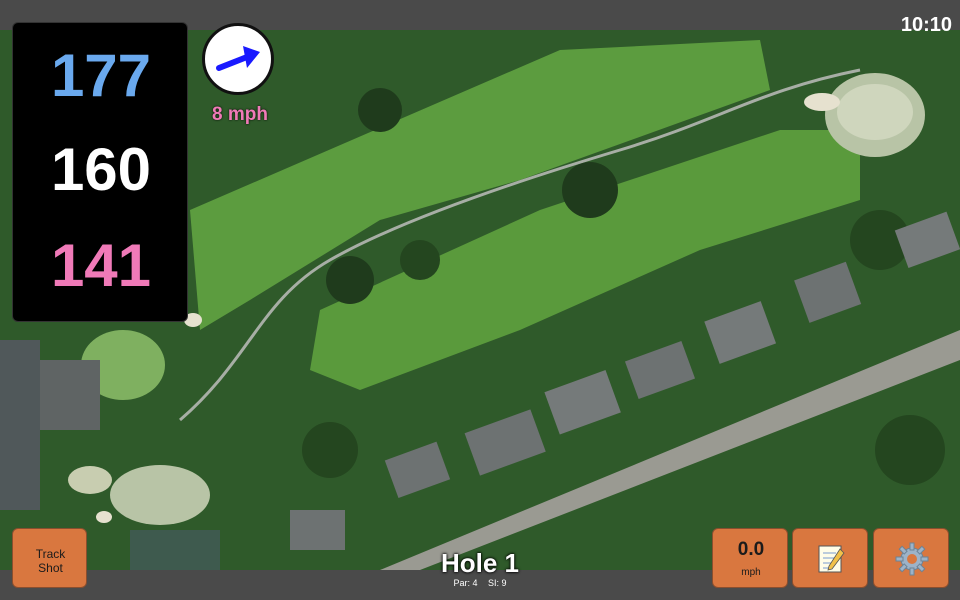 This screenshot has height=600, width=960. Describe the element at coordinates (926, 25) in the screenshot. I see `clock-time: 10:10` at that location.